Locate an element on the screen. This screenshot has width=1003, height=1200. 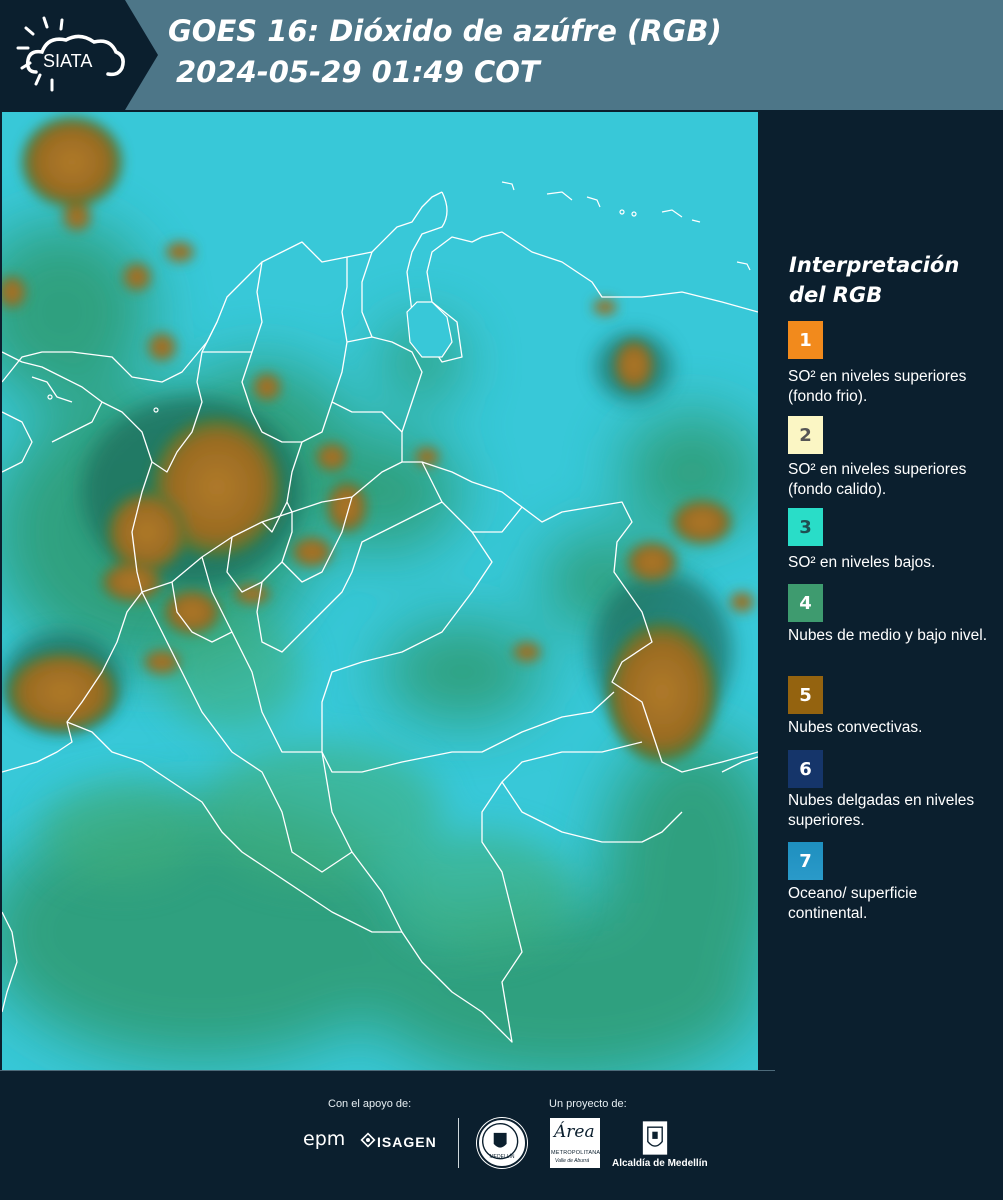
alcaldia-shield-icon is located at coordinates (655, 1138).